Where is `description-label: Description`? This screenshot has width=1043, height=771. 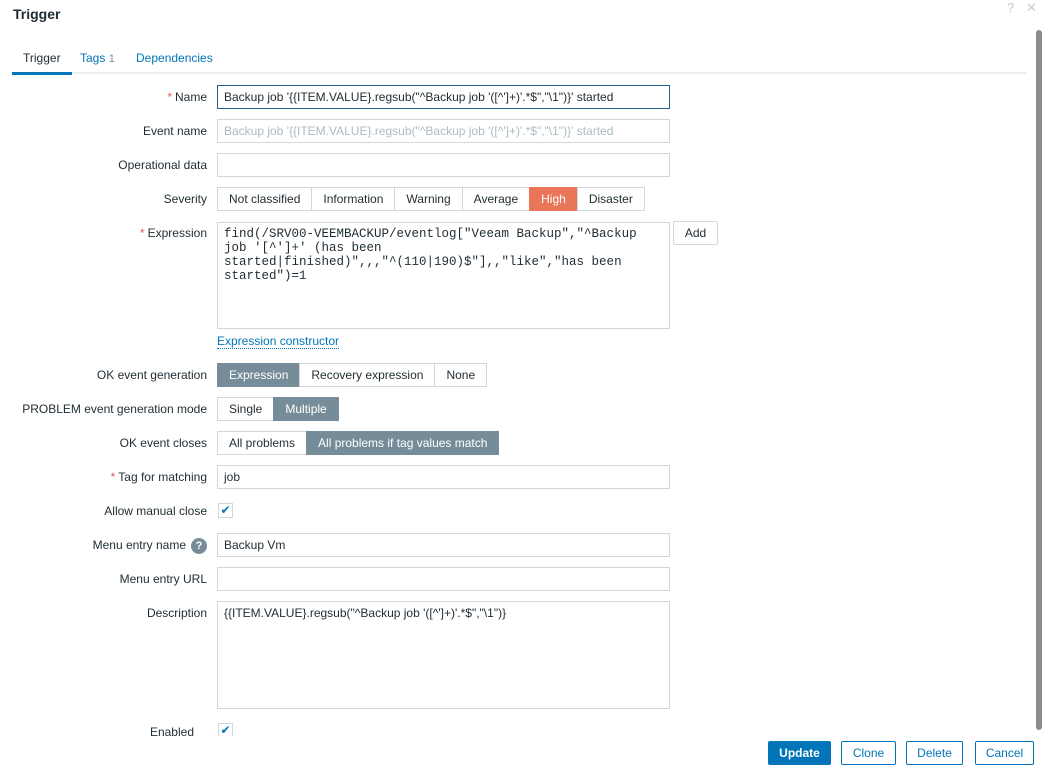
description-label: Description is located at coordinates (176, 613).